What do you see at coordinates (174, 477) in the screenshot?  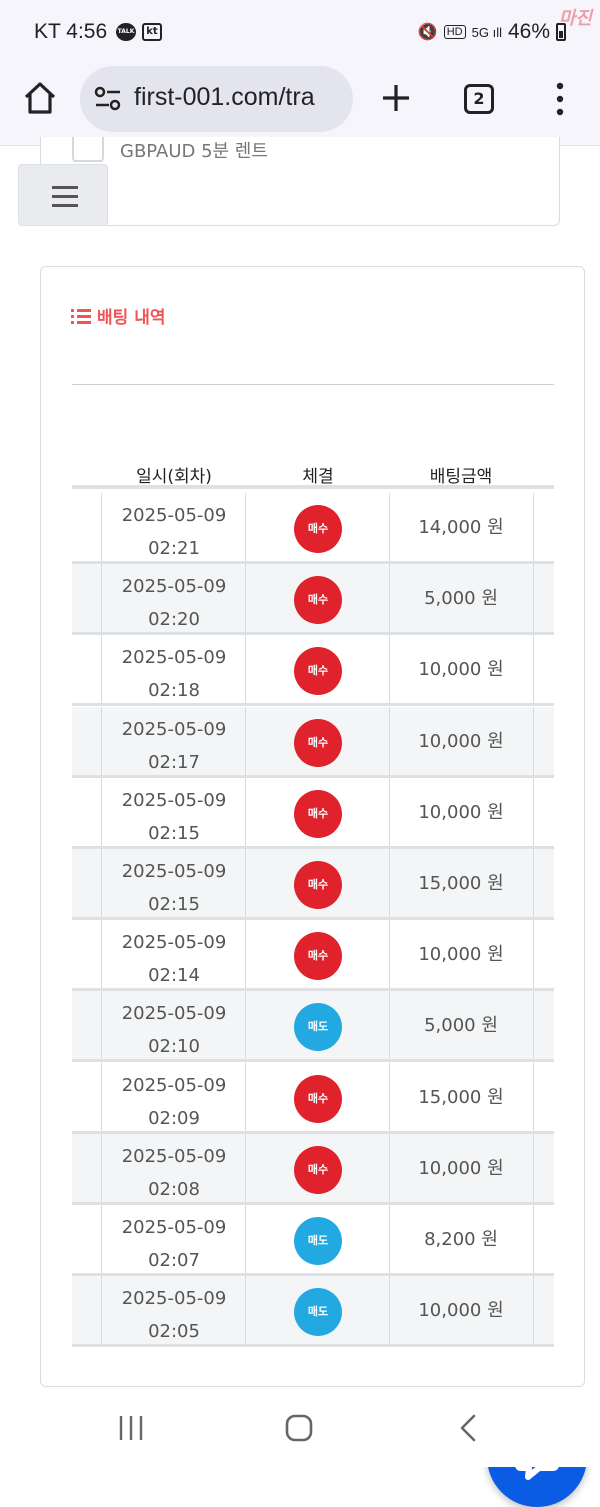 I see `column-header-datetime: 일시(회차)` at bounding box center [174, 477].